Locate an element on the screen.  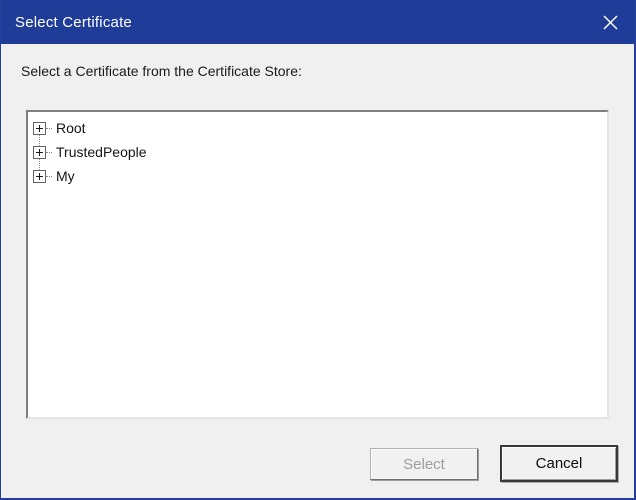
cancel-button: Cancel is located at coordinates (559, 463).